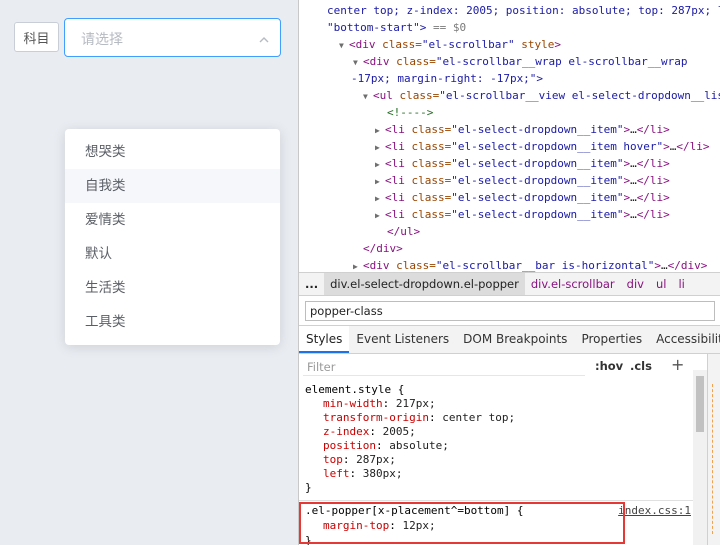  Describe the element at coordinates (715, 459) in the screenshot. I see `box-model-edge` at that location.